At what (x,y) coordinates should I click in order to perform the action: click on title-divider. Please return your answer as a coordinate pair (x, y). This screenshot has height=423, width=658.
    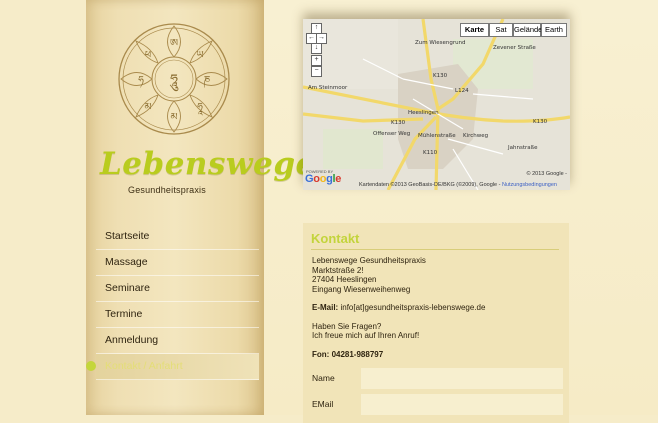
    Looking at the image, I should click on (435, 249).